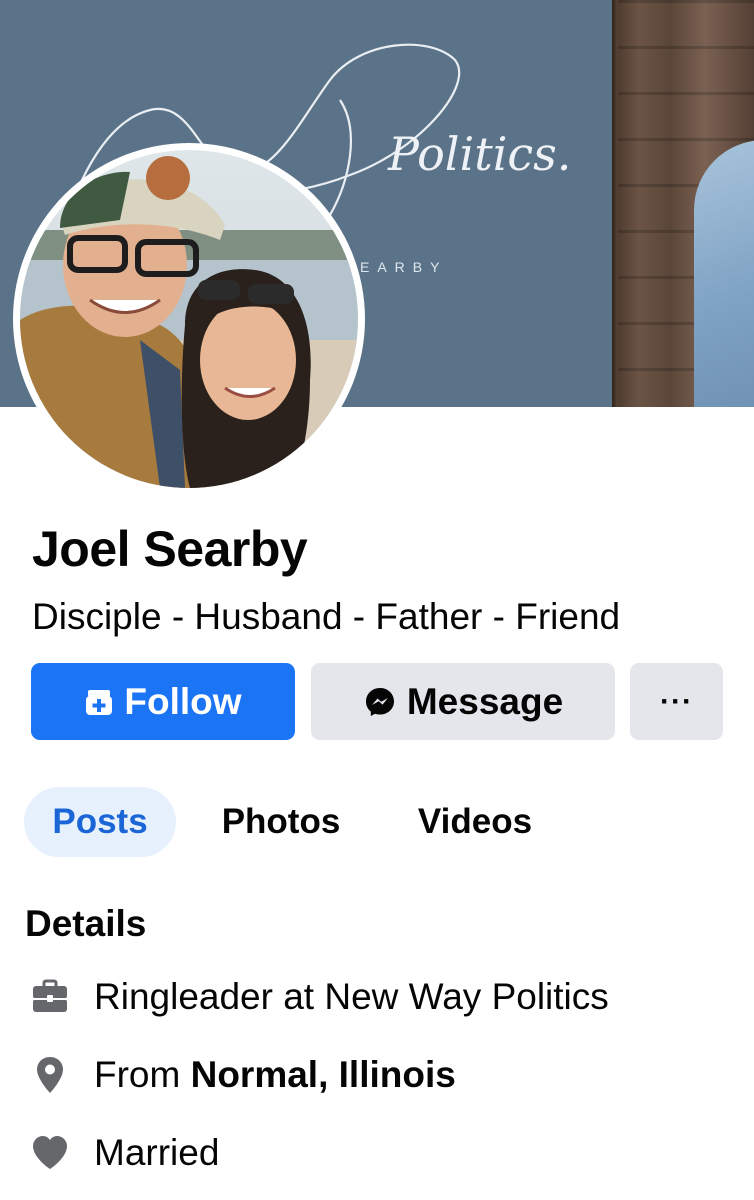 Image resolution: width=754 pixels, height=1200 pixels. I want to click on detail-hometown-prefix: From, so click(142, 1074).